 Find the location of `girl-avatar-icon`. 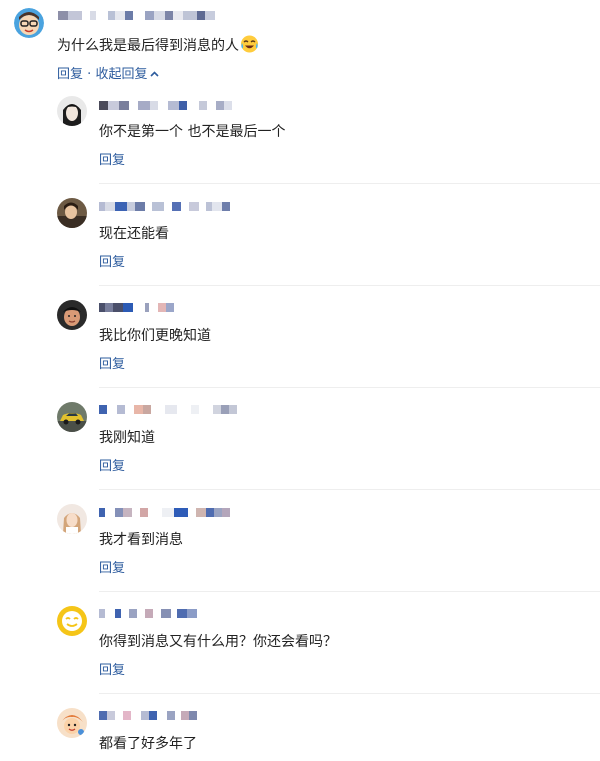

girl-avatar-icon is located at coordinates (72, 519).